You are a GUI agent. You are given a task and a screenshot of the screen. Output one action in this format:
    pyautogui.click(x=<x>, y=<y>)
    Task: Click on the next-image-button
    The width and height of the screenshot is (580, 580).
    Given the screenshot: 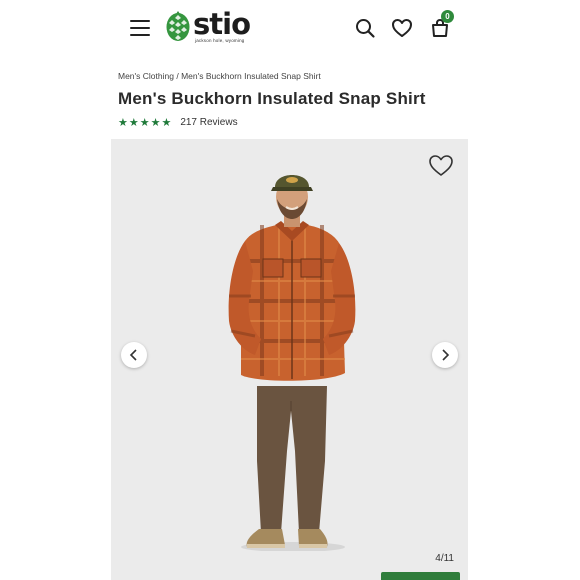 What is the action you would take?
    pyautogui.click(x=445, y=355)
    